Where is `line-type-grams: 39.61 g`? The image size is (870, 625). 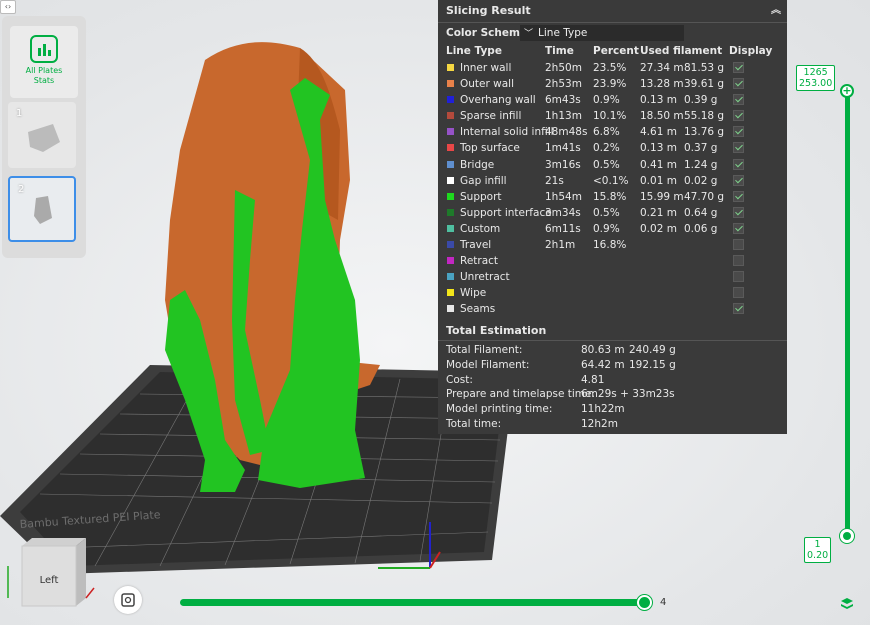
line-type-grams: 39.61 g is located at coordinates (704, 84).